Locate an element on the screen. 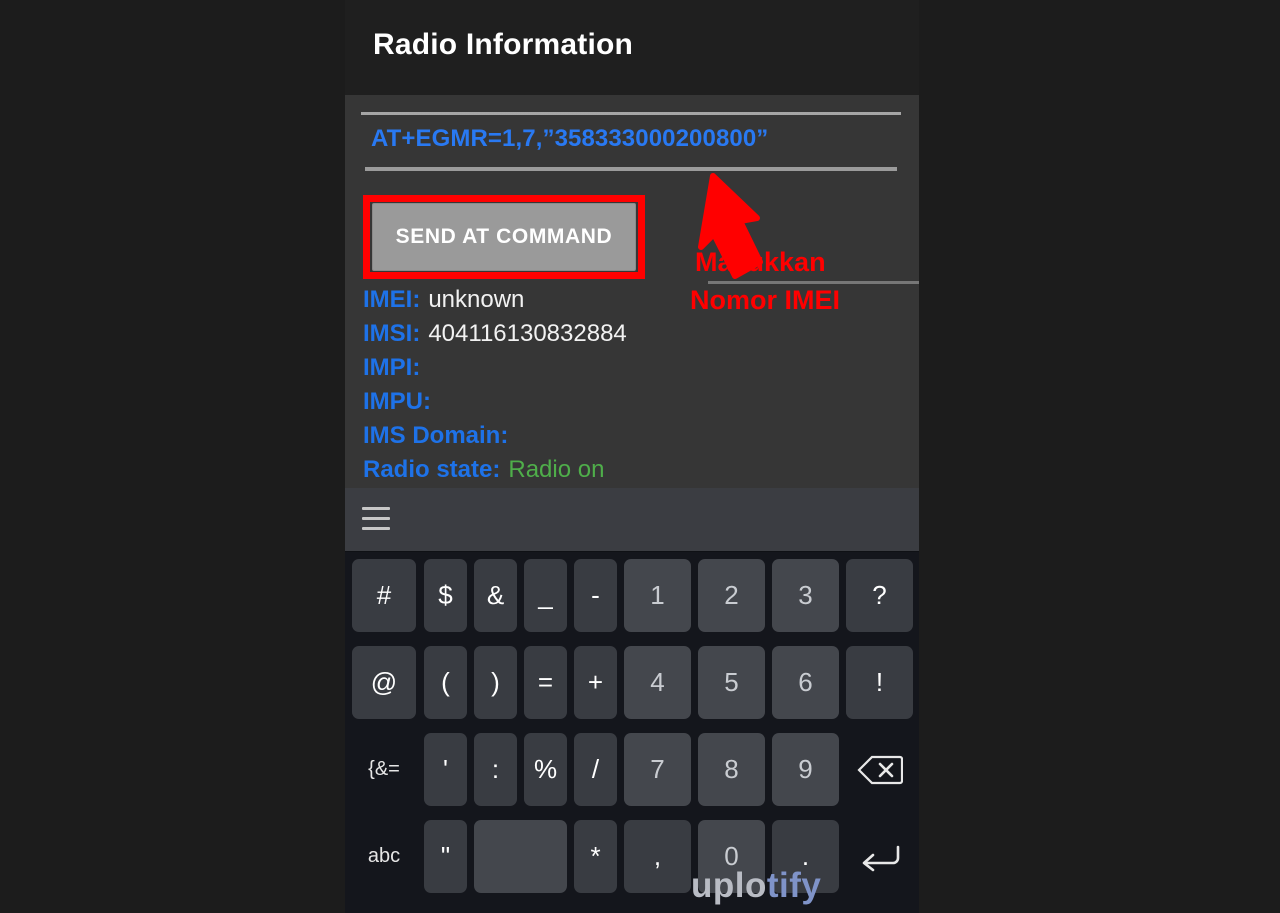  info-row-key: Radio state: is located at coordinates (432, 469).